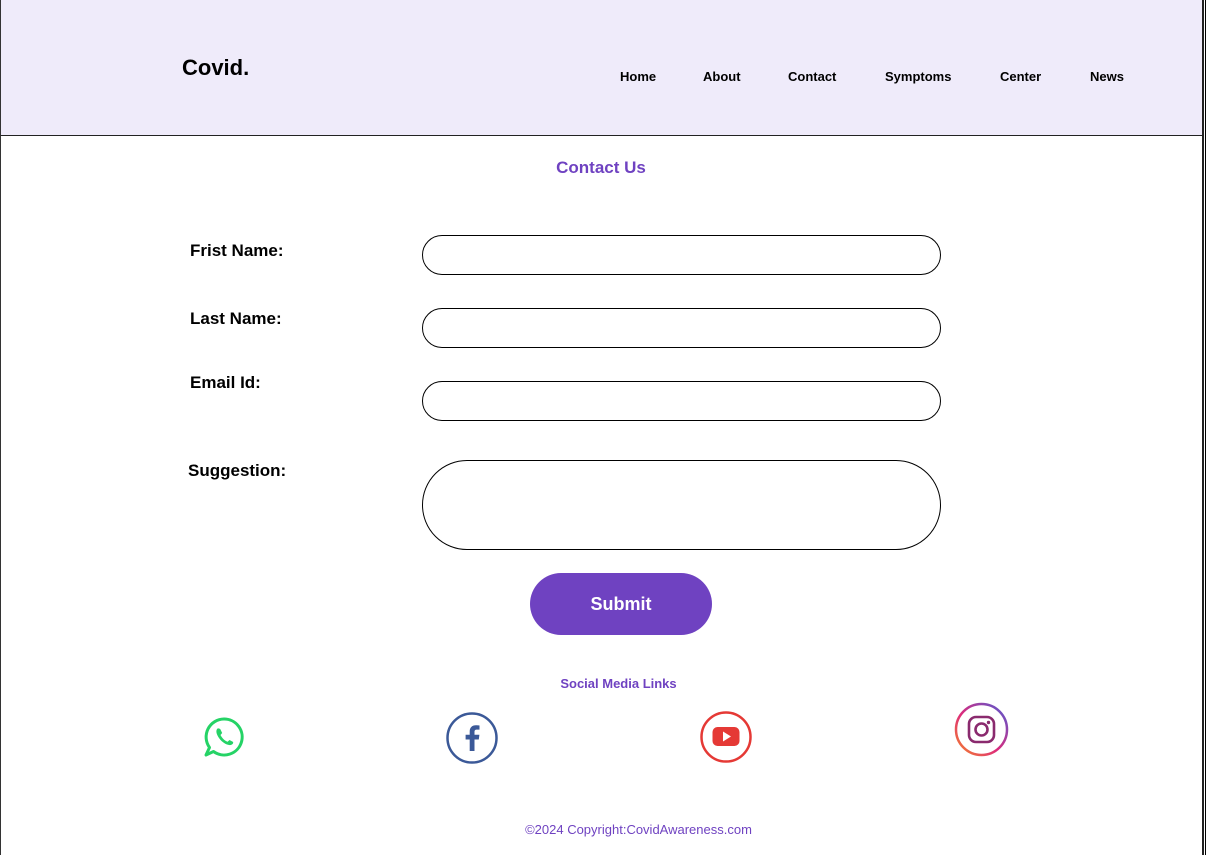 Image resolution: width=1209 pixels, height=855 pixels. Describe the element at coordinates (681, 255) in the screenshot. I see `first-name-field` at that location.